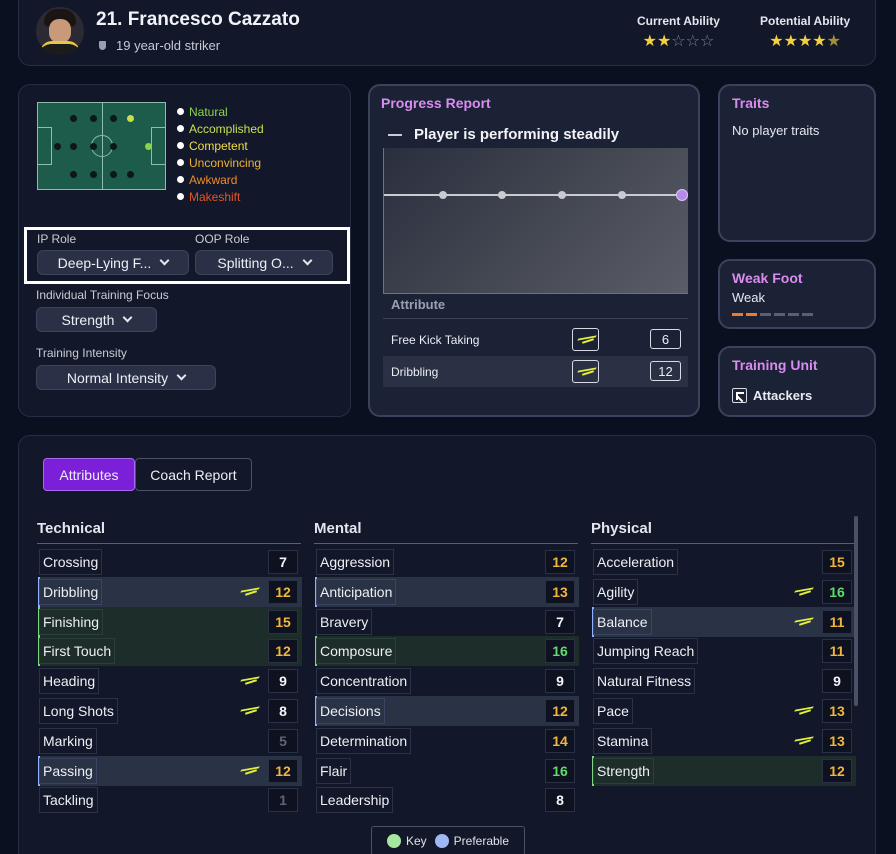  What do you see at coordinates (622, 621) in the screenshot?
I see `attribute-name: Balance` at bounding box center [622, 621].